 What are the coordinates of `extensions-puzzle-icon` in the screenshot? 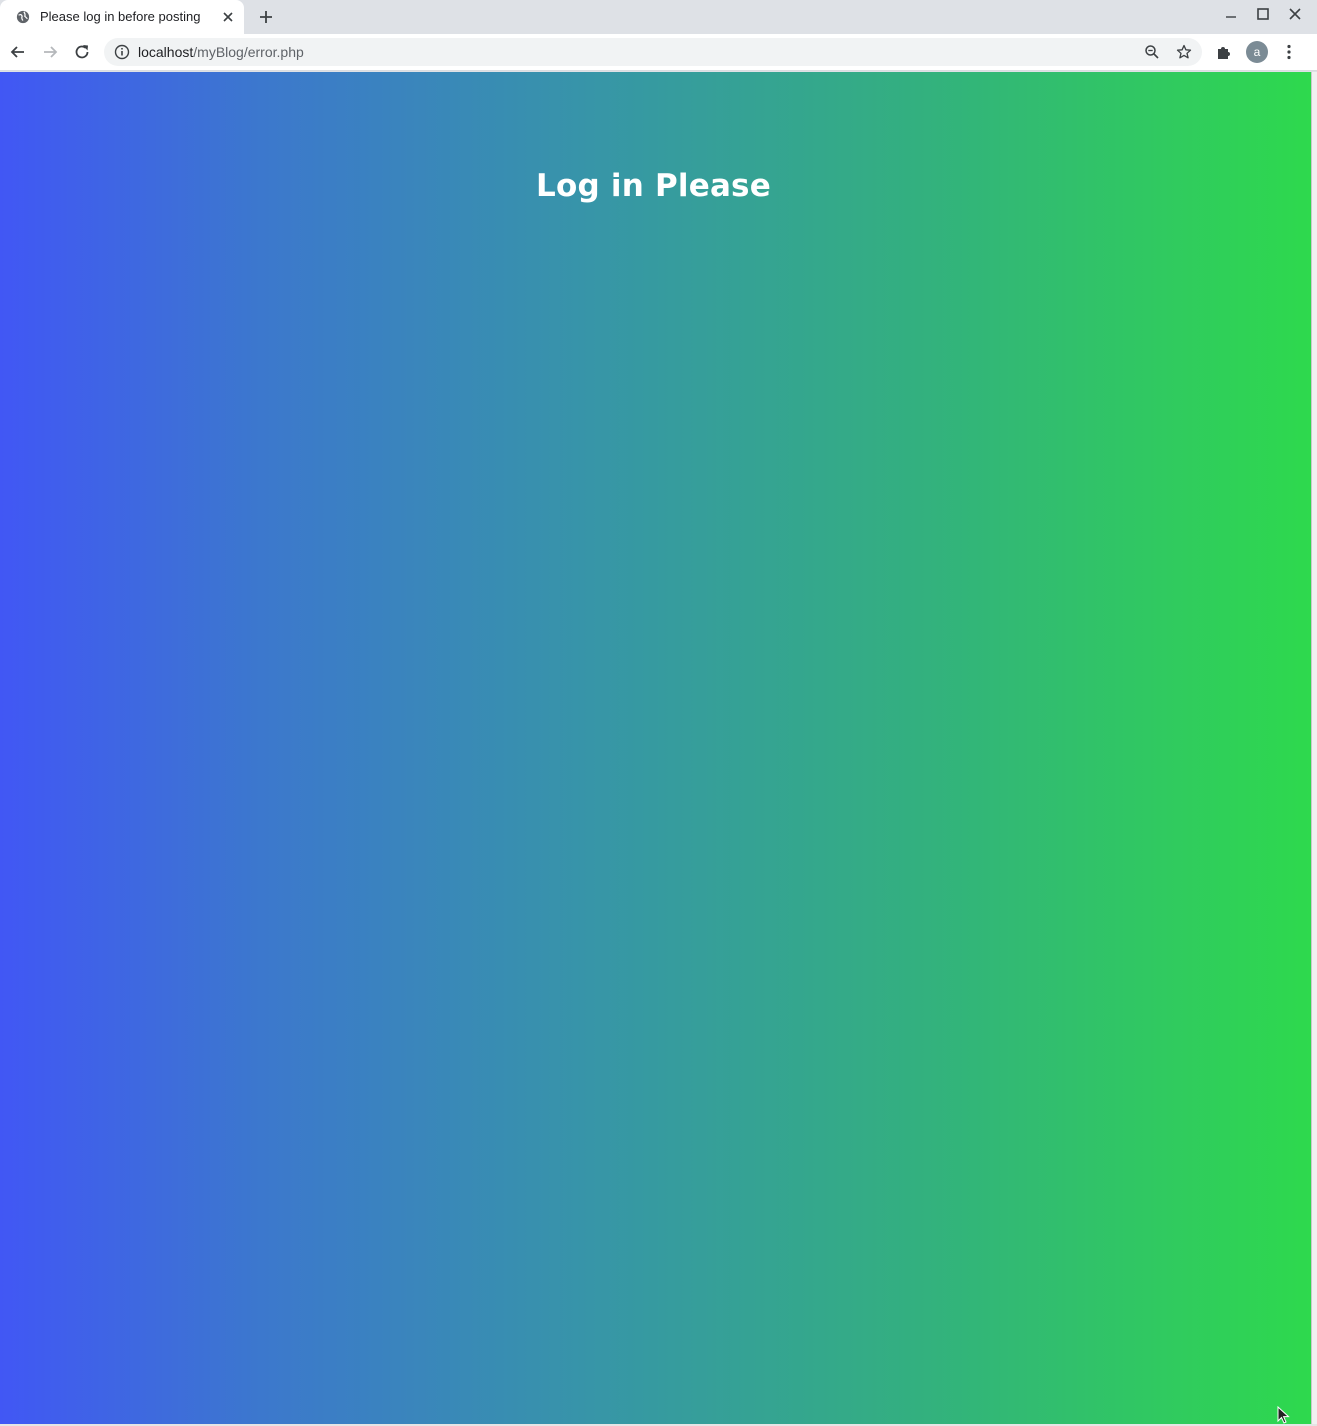 It's located at (1224, 52).